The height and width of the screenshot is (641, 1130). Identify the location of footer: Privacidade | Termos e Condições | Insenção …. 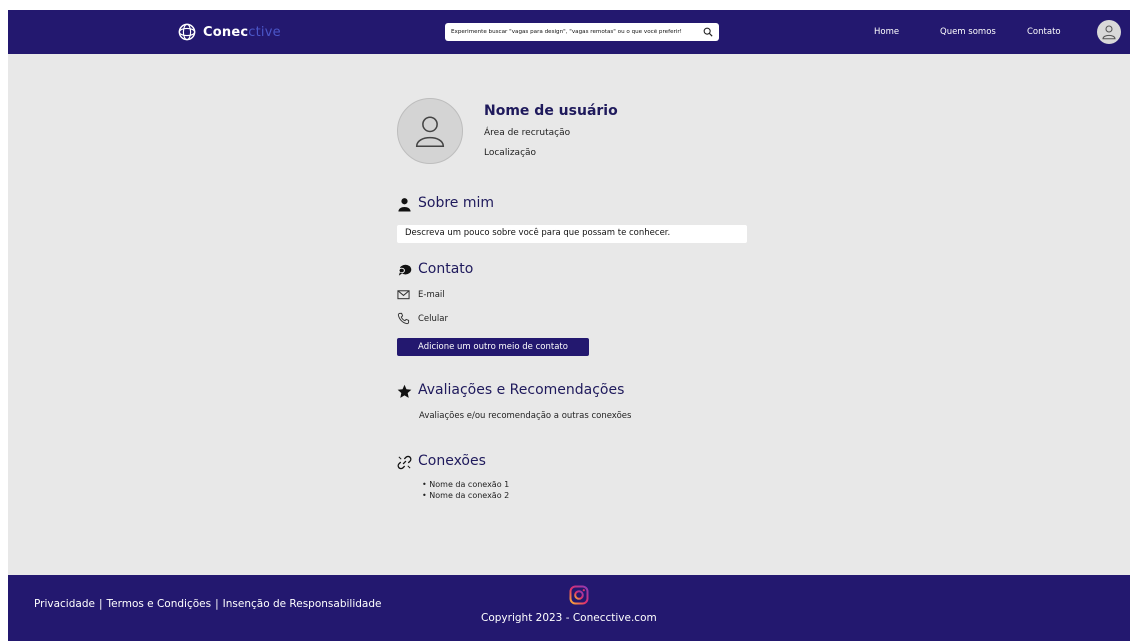
(569, 608).